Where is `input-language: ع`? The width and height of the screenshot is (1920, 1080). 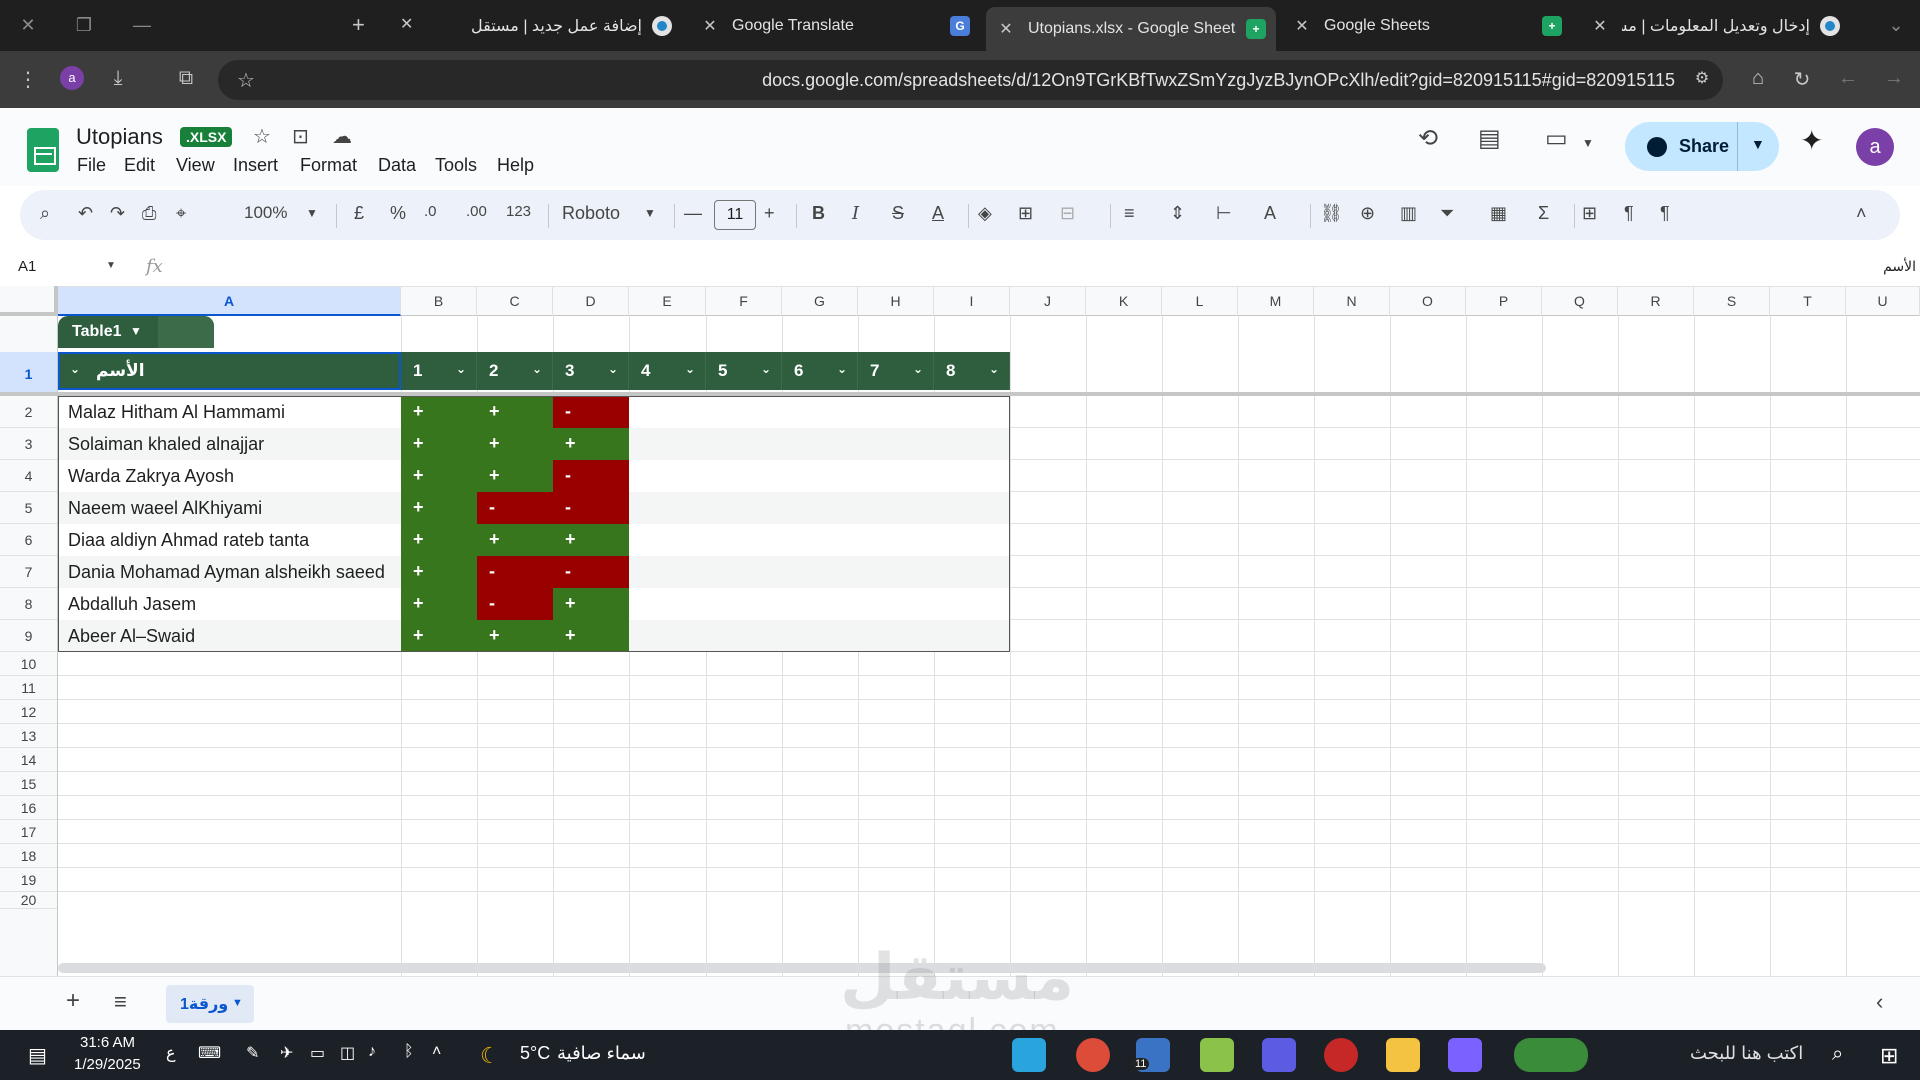
input-language: ع is located at coordinates (171, 1053).